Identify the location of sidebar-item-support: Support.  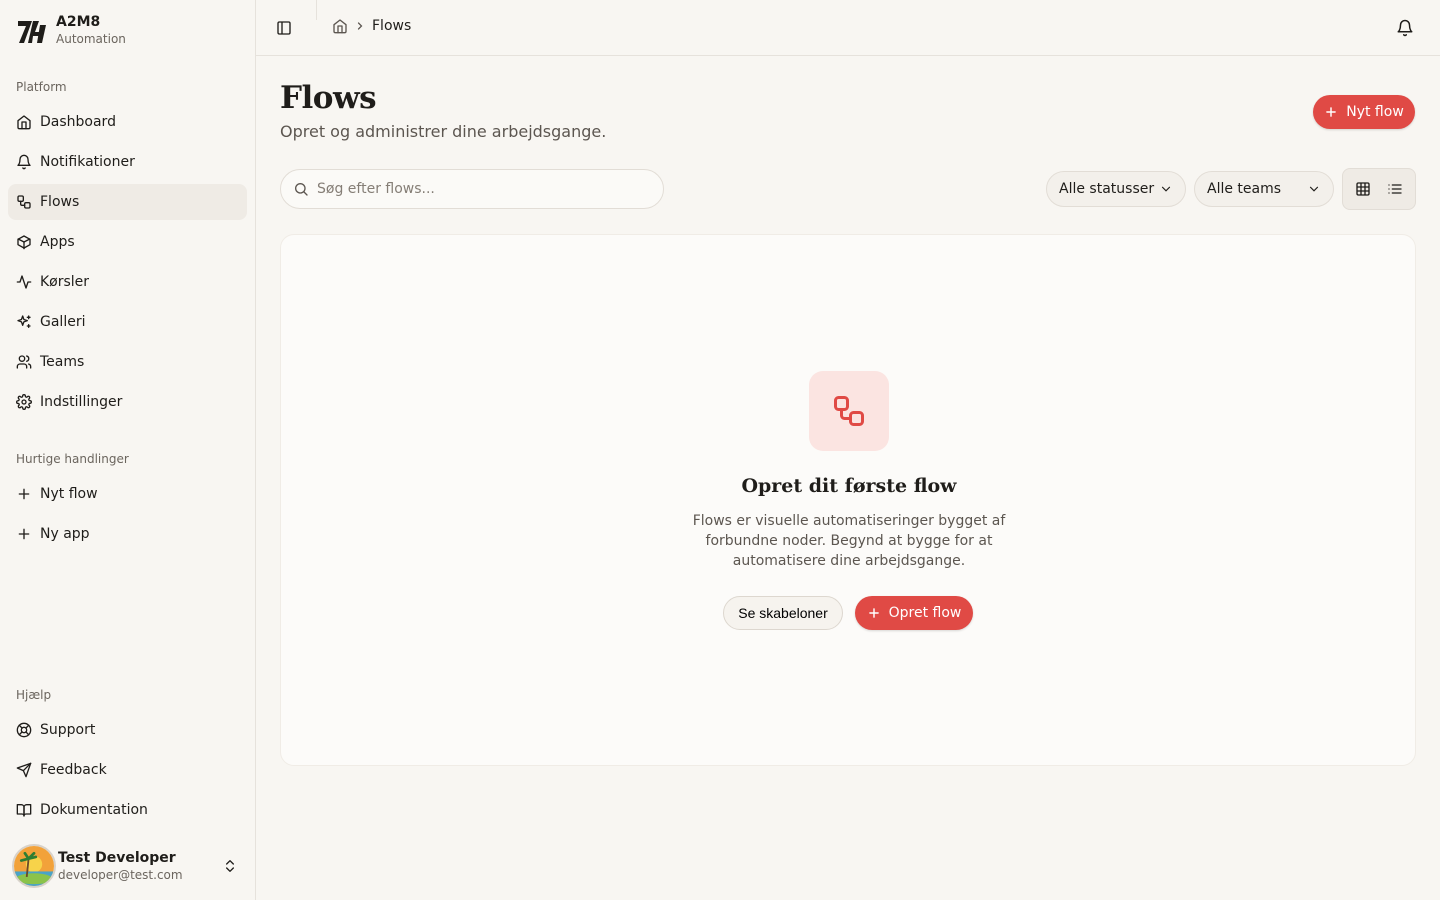
(127, 730).